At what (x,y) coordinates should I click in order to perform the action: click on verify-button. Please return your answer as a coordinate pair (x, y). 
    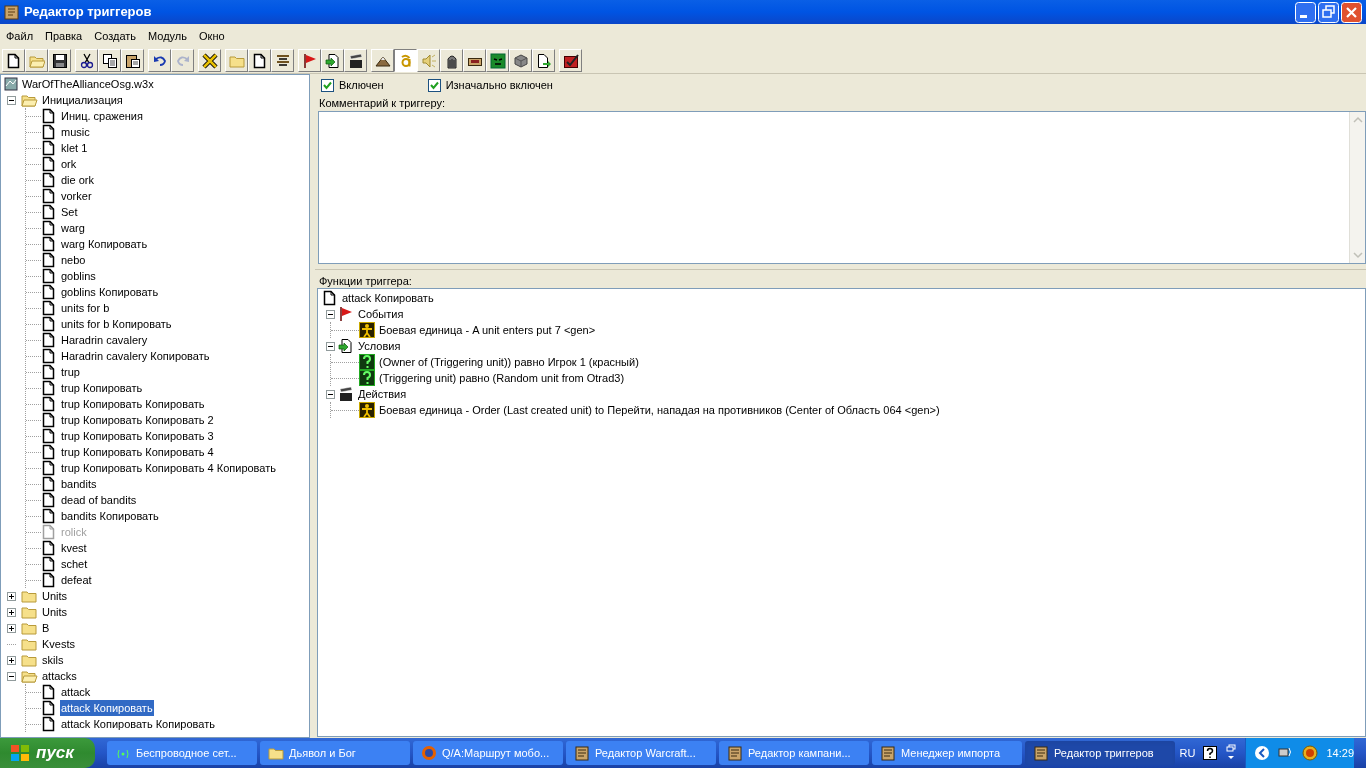
    Looking at the image, I should click on (570, 60).